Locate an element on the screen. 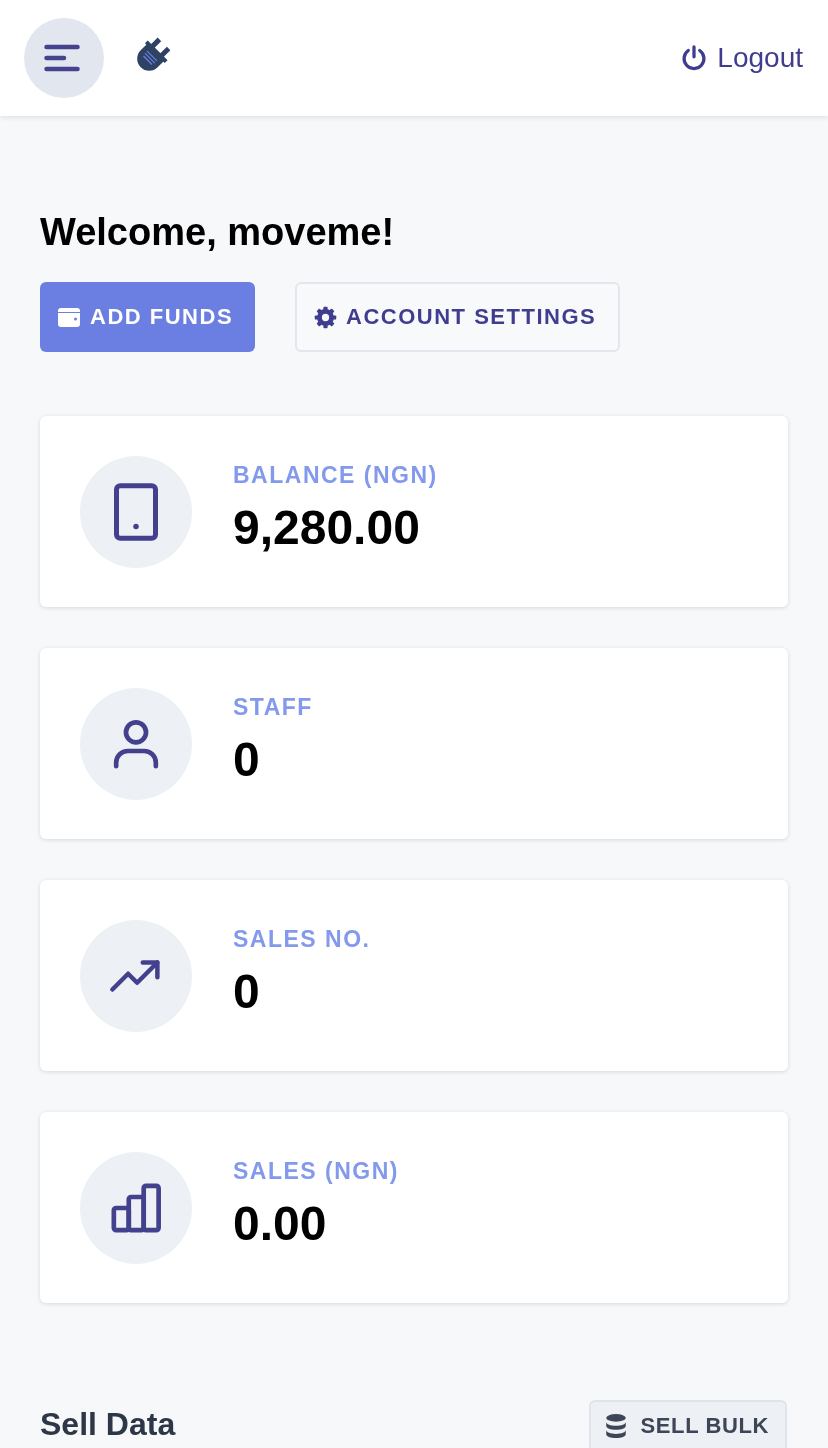 The width and height of the screenshot is (828, 1448). gear-icon is located at coordinates (326, 317).